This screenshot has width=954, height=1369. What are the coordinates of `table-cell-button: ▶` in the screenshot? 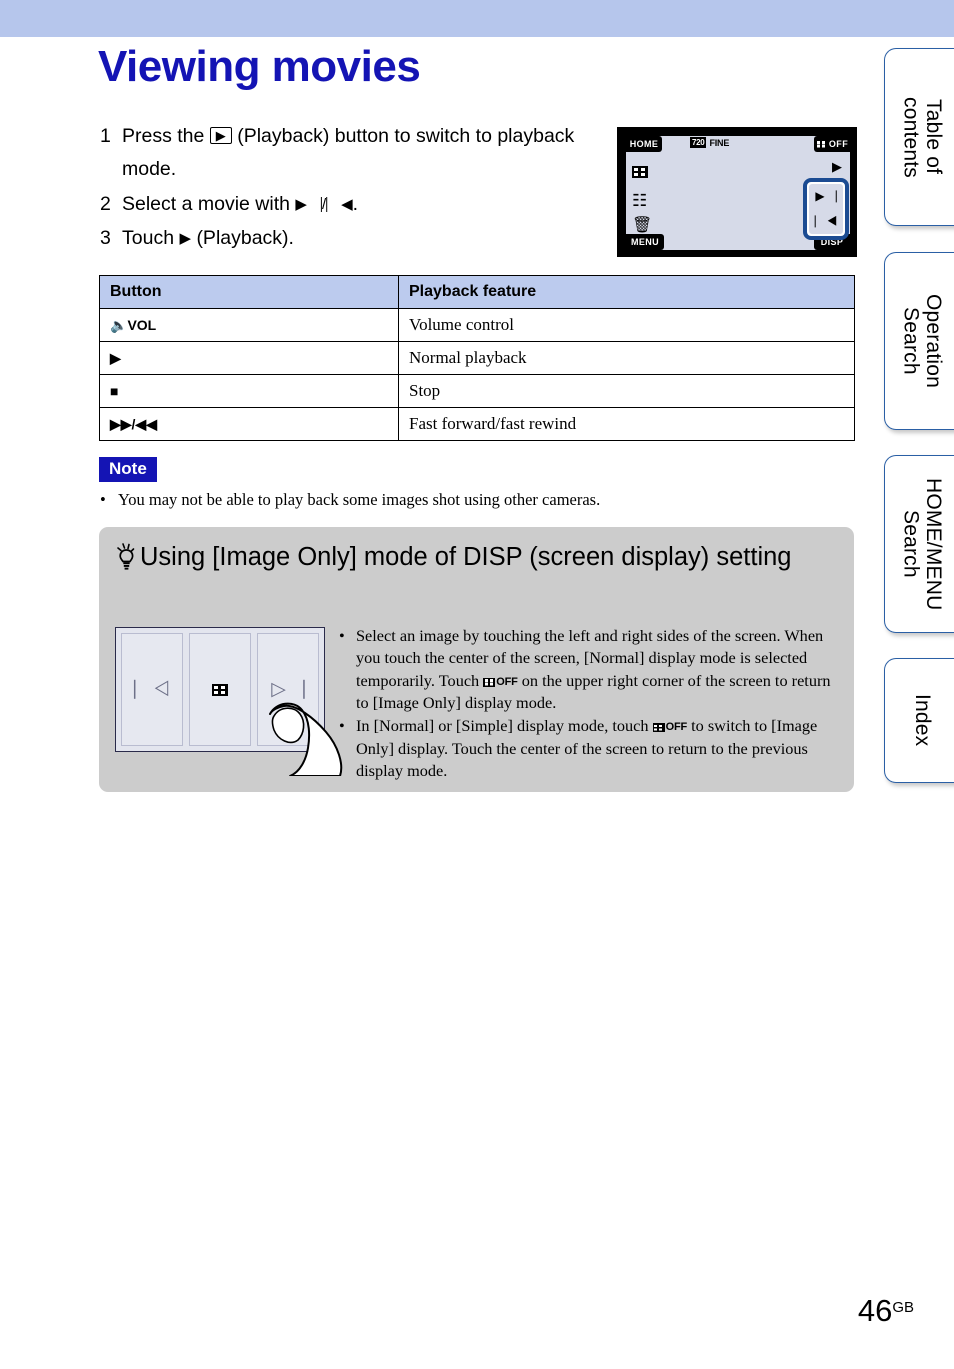 It's located at (249, 358).